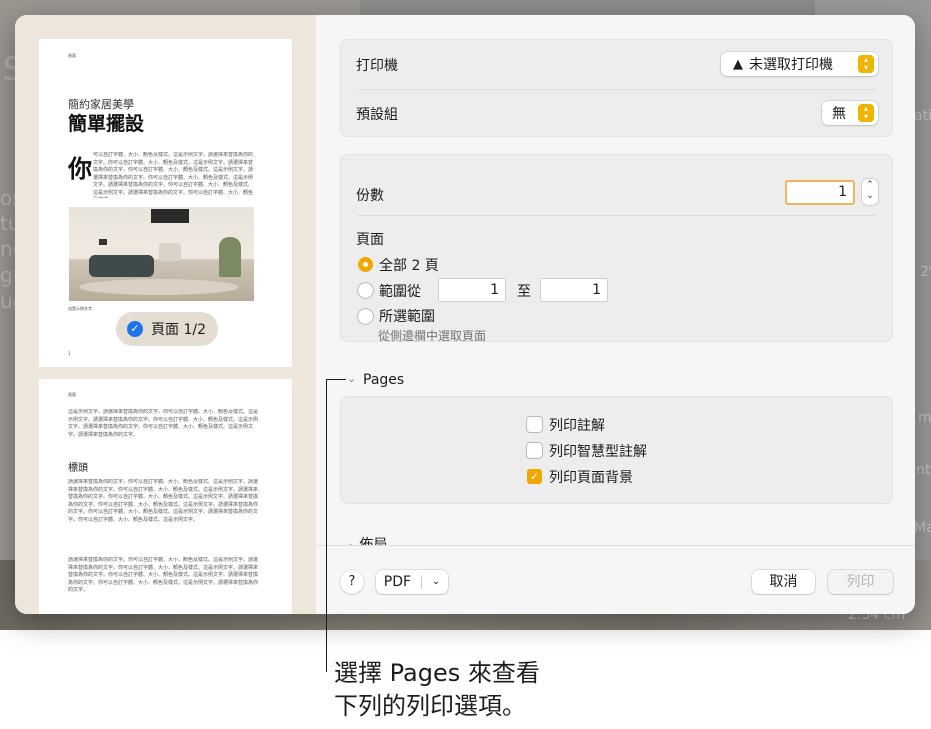  Describe the element at coordinates (791, 65) in the screenshot. I see `printer-value: 未選取打印機` at that location.